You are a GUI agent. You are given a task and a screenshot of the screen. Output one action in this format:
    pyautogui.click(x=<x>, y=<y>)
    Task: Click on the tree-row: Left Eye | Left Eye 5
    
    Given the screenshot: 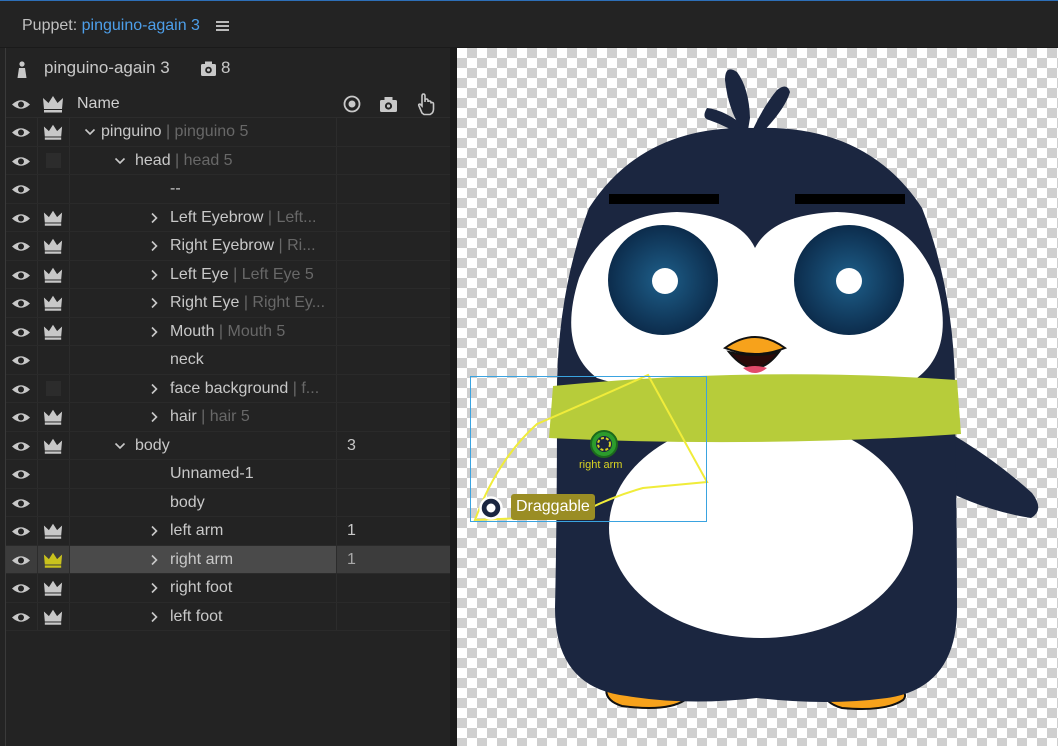 What is the action you would take?
    pyautogui.click(x=228, y=274)
    